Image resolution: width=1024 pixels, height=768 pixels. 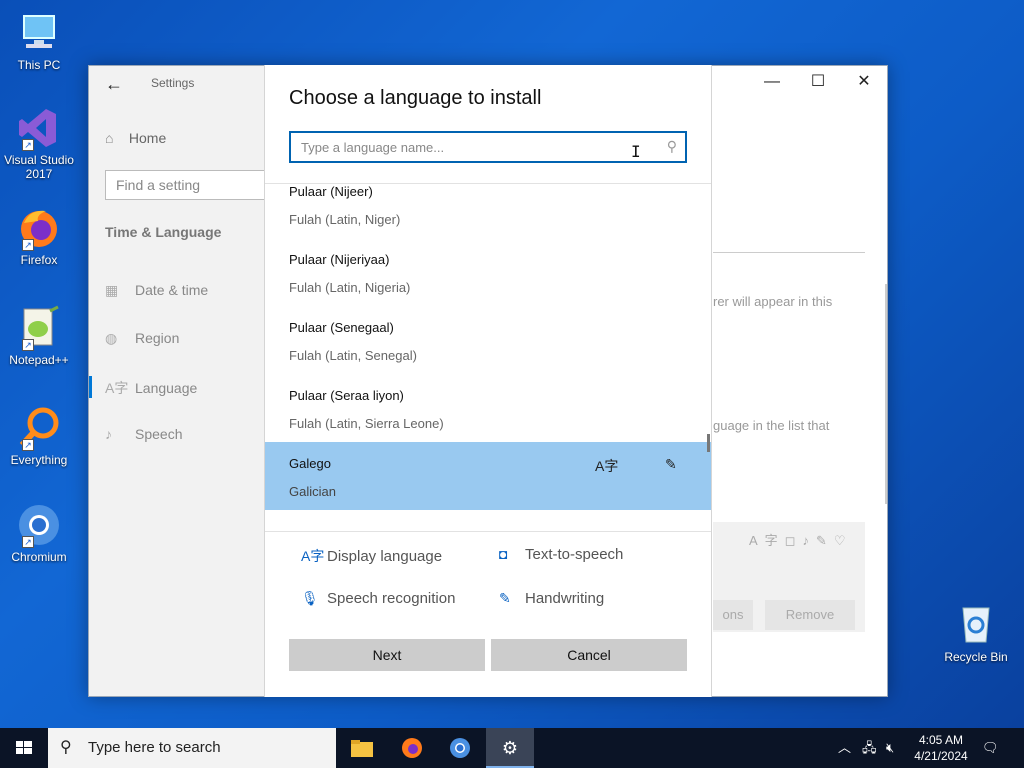 I want to click on desktop-icon-label: Notepad++, so click(x=39, y=360).